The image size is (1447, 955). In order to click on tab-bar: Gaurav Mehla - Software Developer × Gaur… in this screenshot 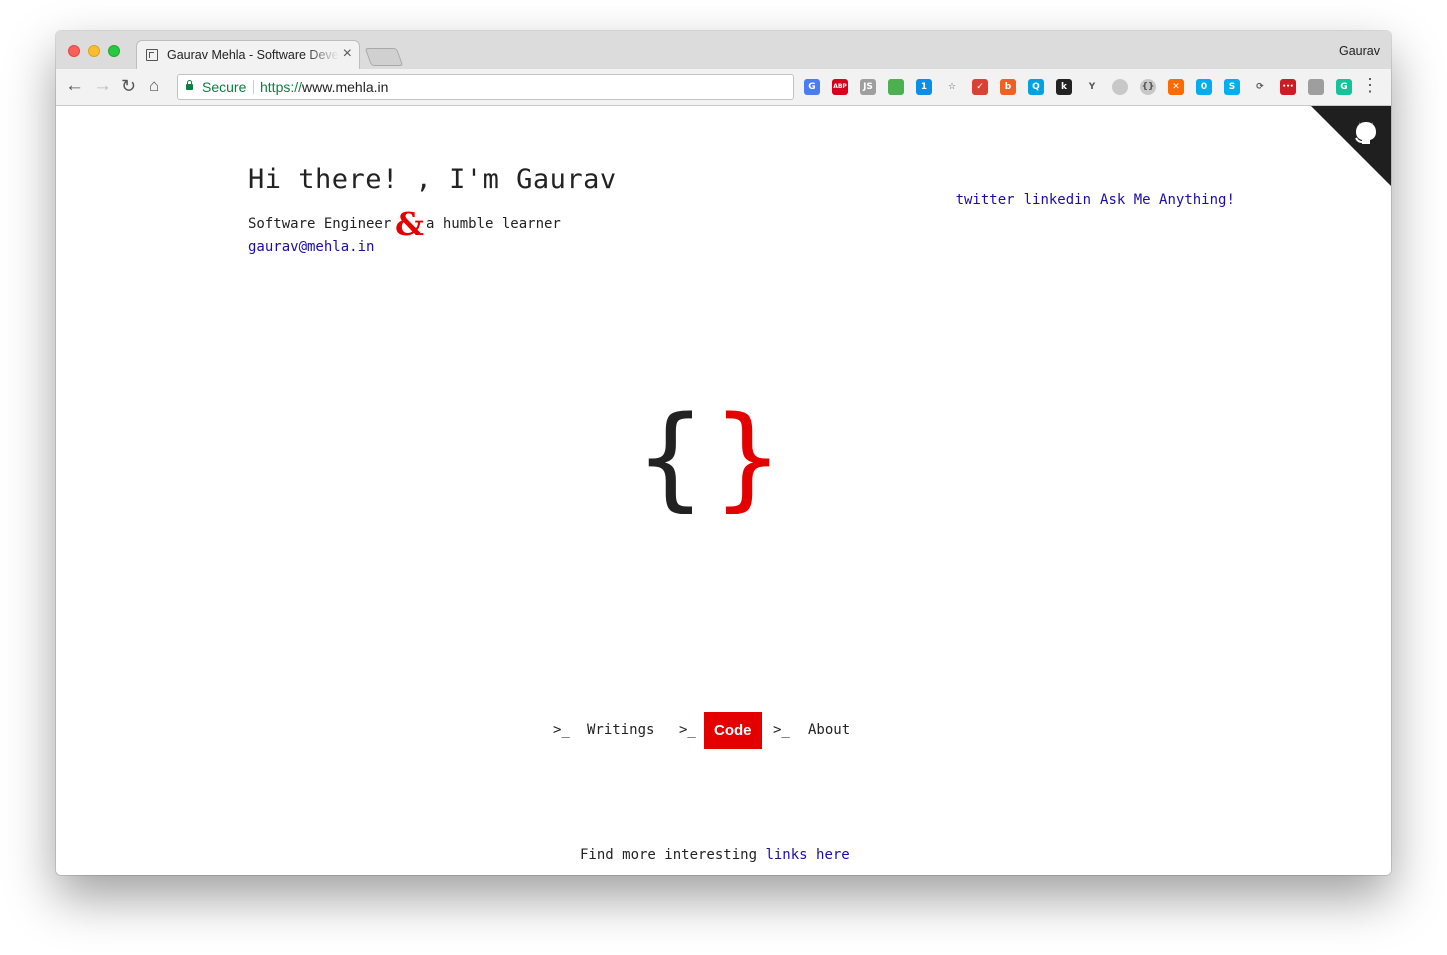, I will do `click(723, 50)`.